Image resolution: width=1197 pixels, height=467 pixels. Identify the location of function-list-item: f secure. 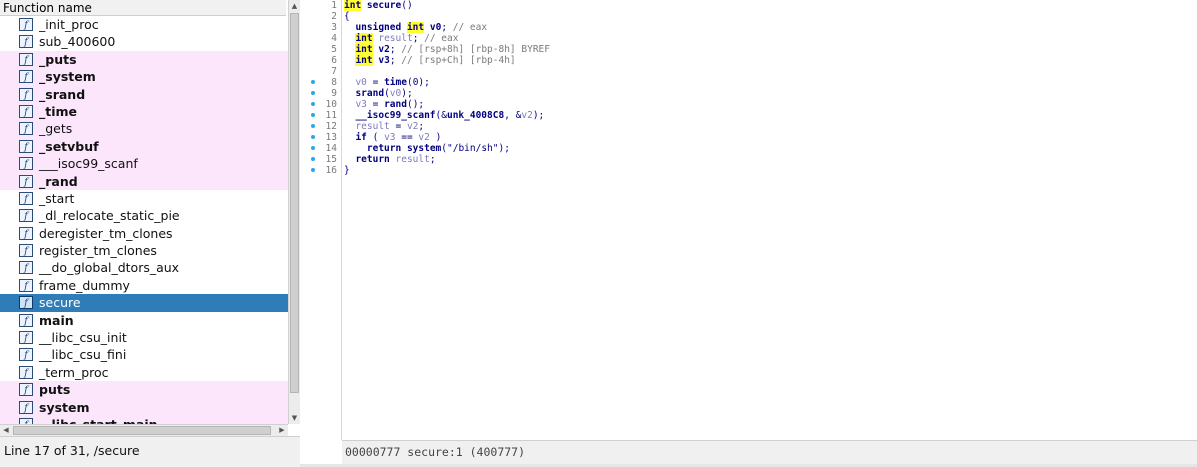
(144, 303).